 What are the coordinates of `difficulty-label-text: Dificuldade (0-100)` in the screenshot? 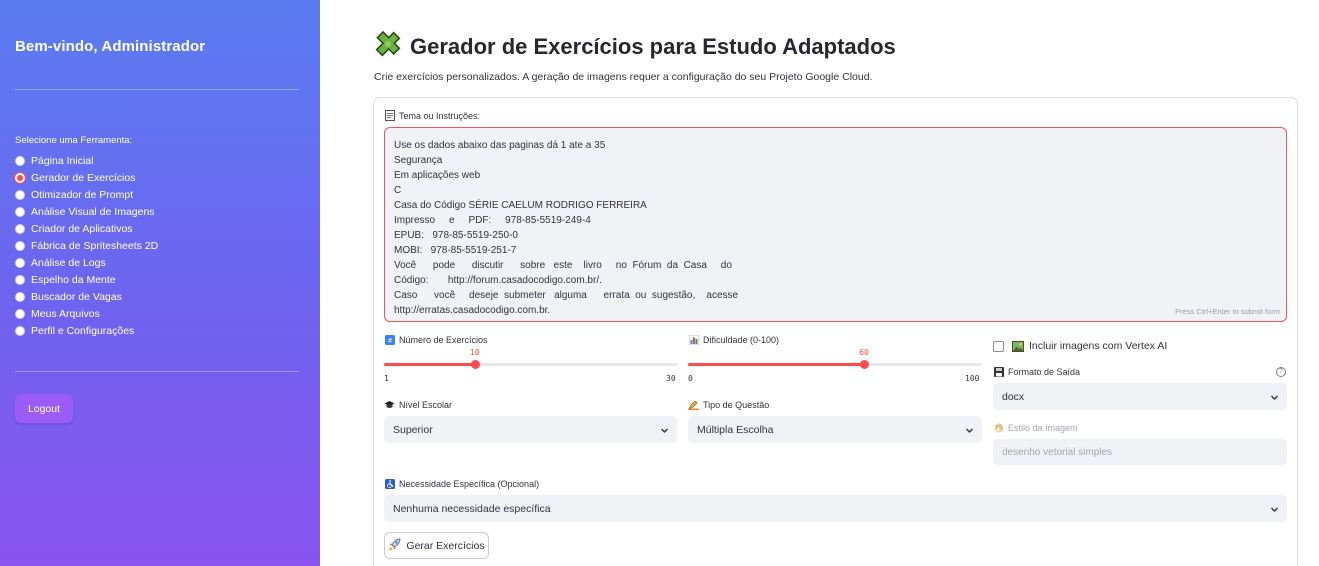 It's located at (741, 339).